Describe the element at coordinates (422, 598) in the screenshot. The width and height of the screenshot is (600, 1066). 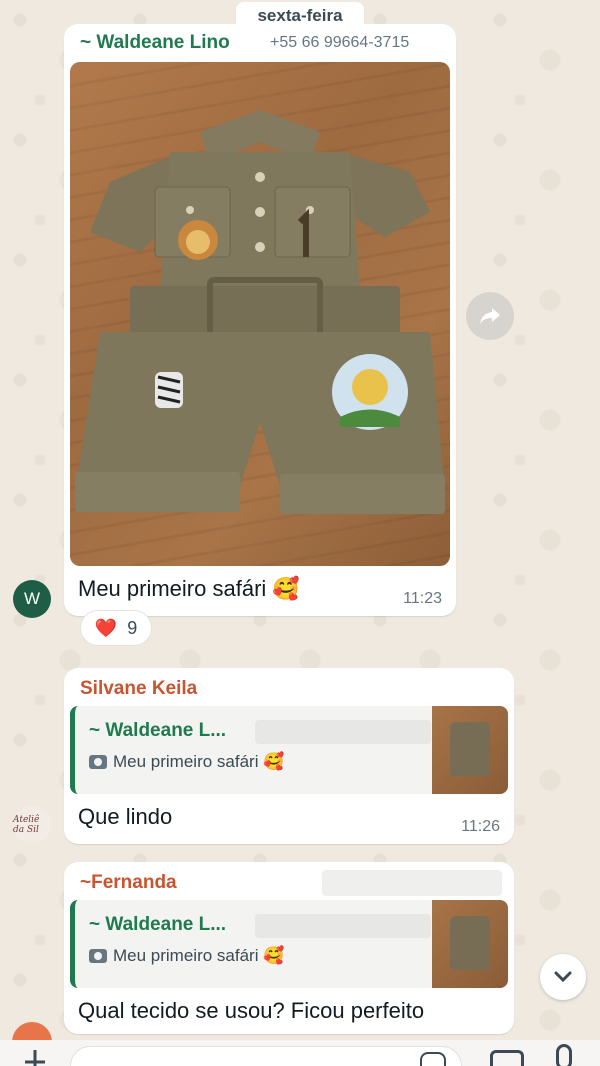
I see `message-time: 11:23` at that location.